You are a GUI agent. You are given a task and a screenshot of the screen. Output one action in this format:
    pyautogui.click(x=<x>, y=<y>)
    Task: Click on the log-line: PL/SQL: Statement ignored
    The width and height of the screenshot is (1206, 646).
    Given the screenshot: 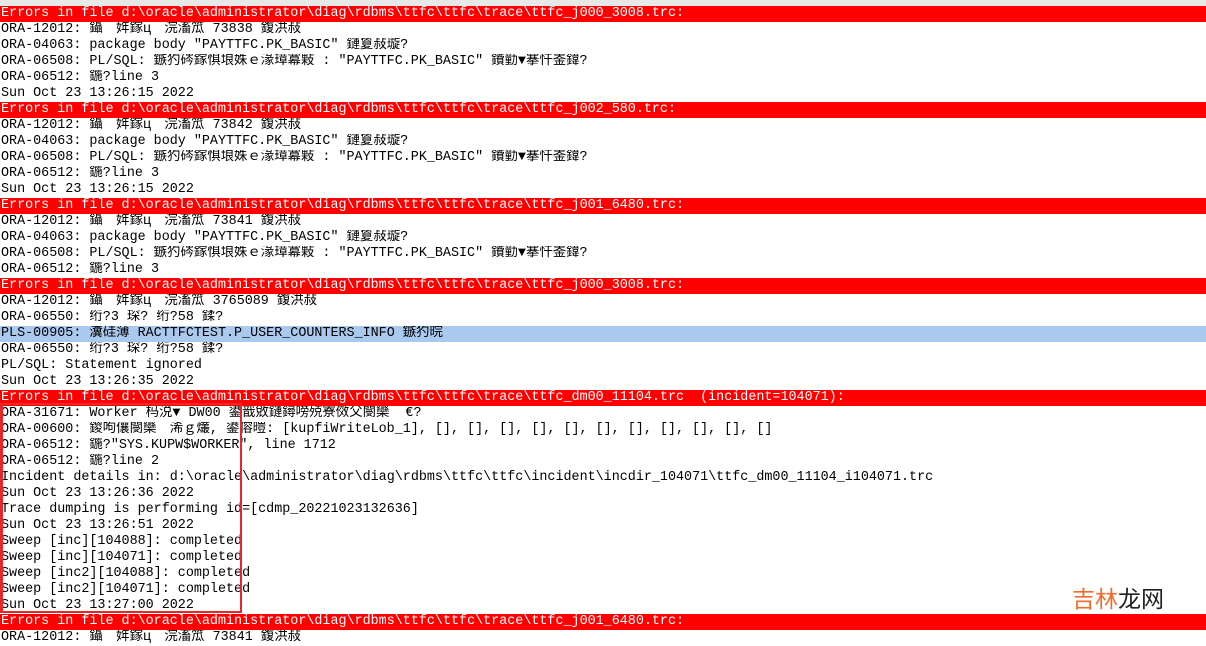 What is the action you would take?
    pyautogui.click(x=603, y=366)
    